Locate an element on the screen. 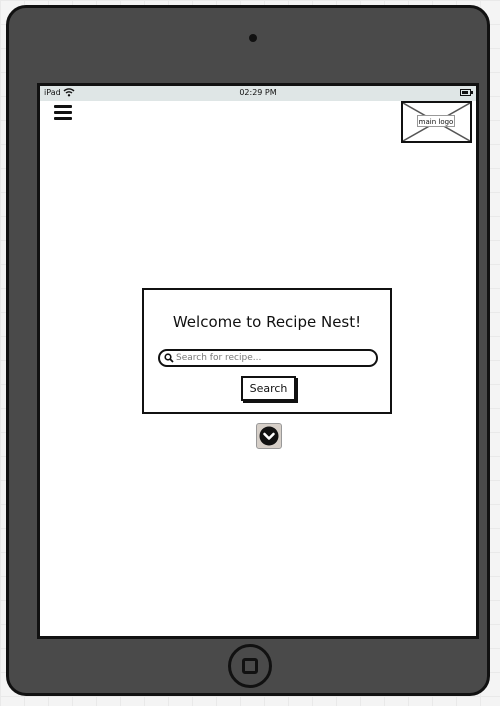 Image resolution: width=500 pixels, height=706 pixels. scroll-down-button is located at coordinates (269, 436).